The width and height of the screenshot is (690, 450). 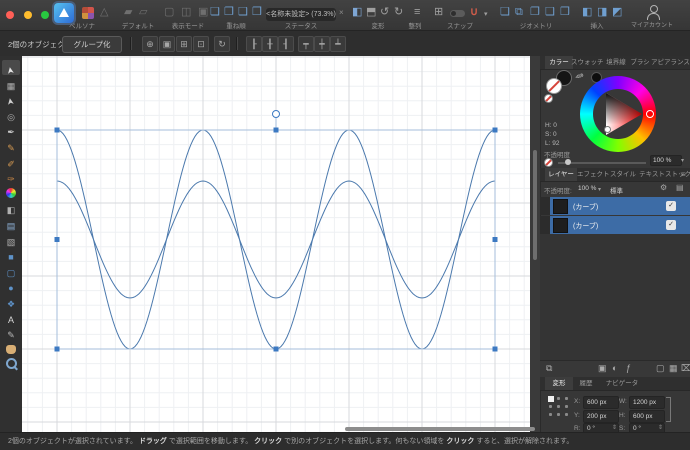 What do you see at coordinates (384, 12) in the screenshot?
I see `rotate-ccw-icon: ↺` at bounding box center [384, 12].